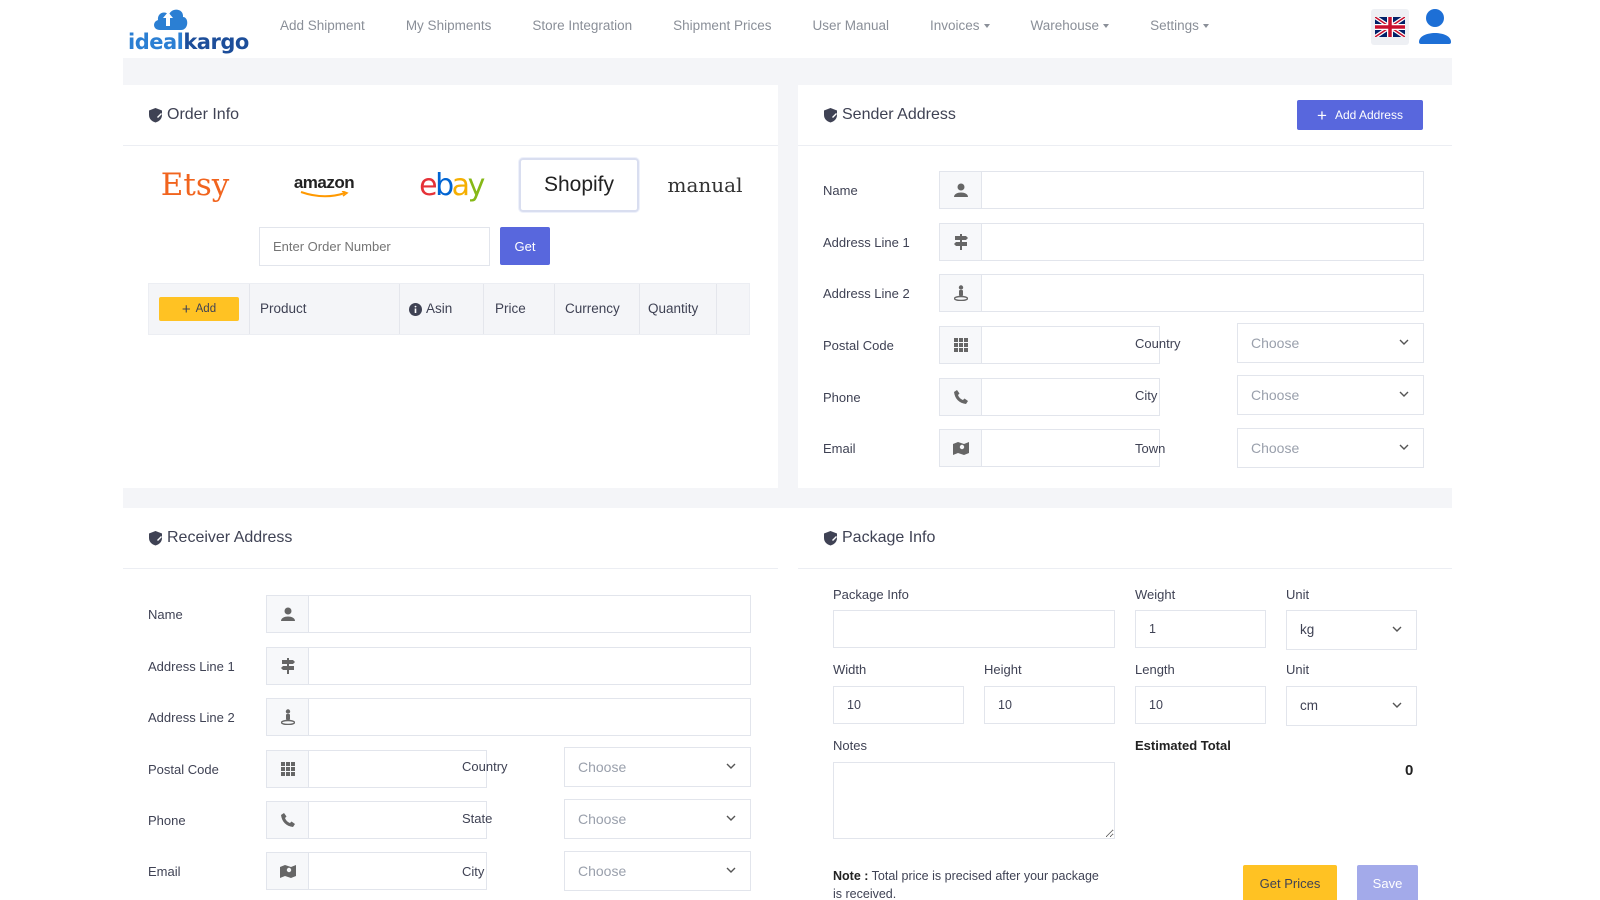 The width and height of the screenshot is (1600, 900). I want to click on add-address-button: + Add Address, so click(1360, 115).